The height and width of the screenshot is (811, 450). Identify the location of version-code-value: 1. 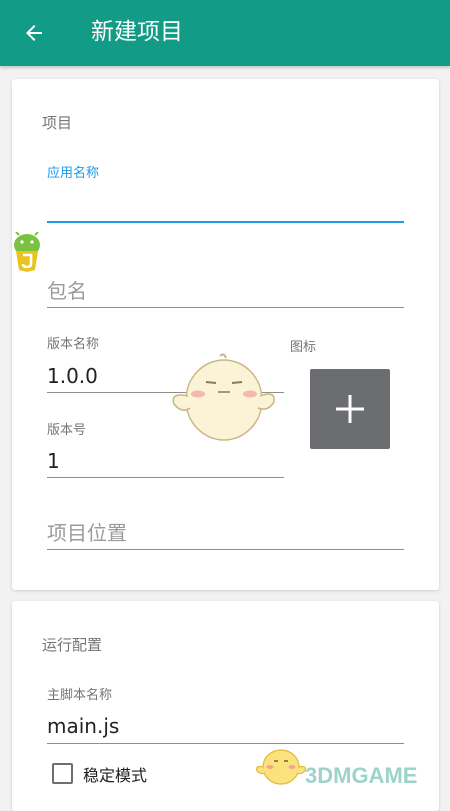
(53, 461).